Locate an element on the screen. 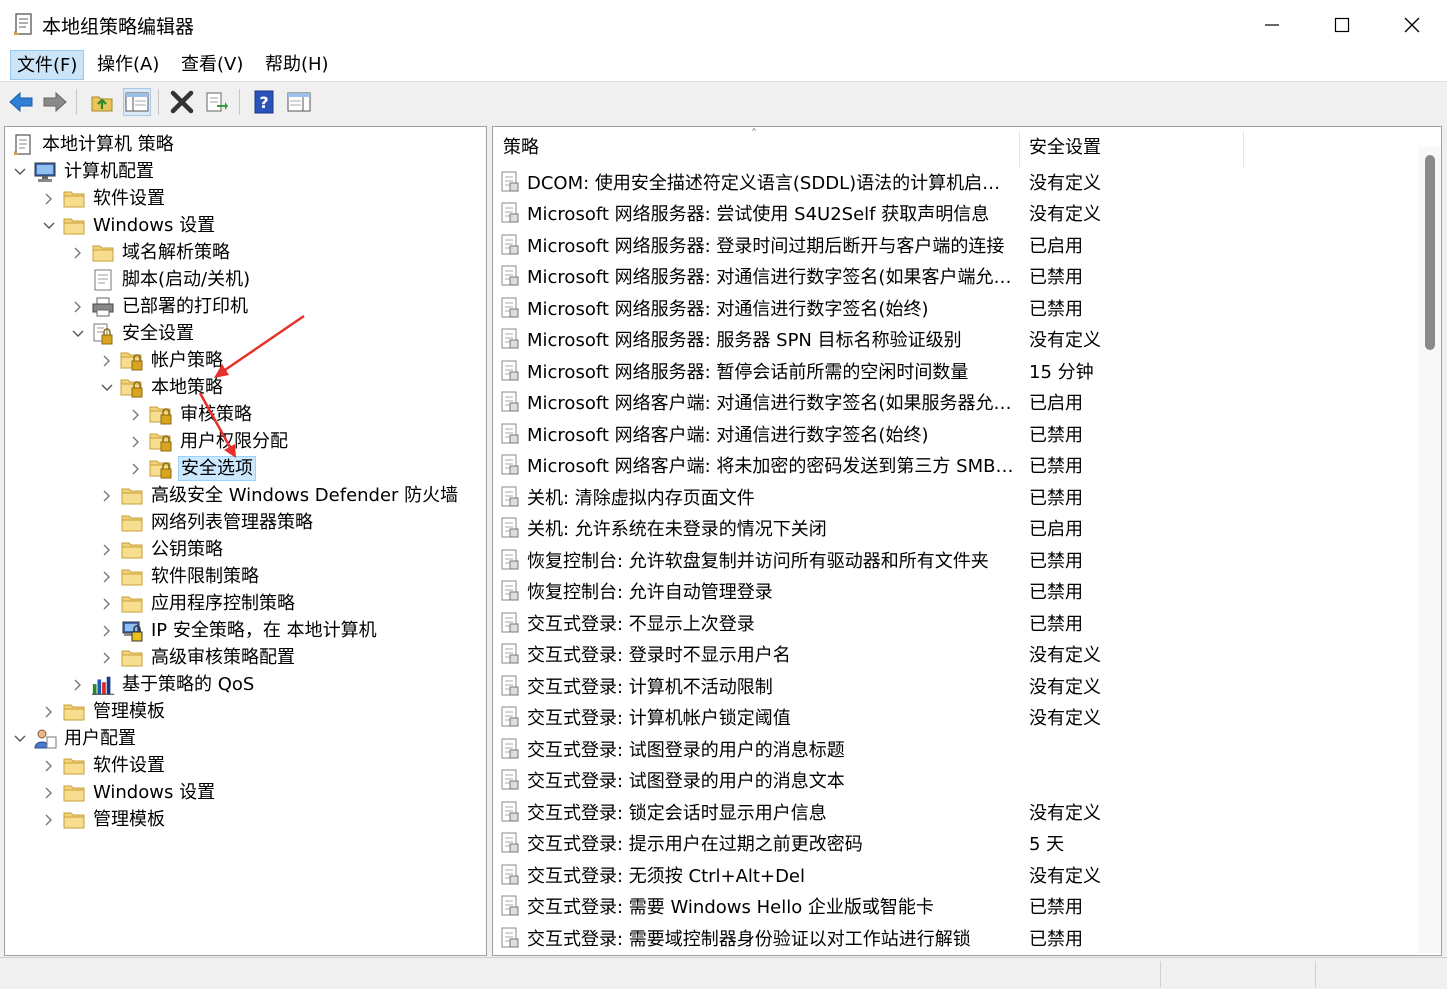 The height and width of the screenshot is (989, 1447). column-header-policy: 策略 is located at coordinates (756, 148).